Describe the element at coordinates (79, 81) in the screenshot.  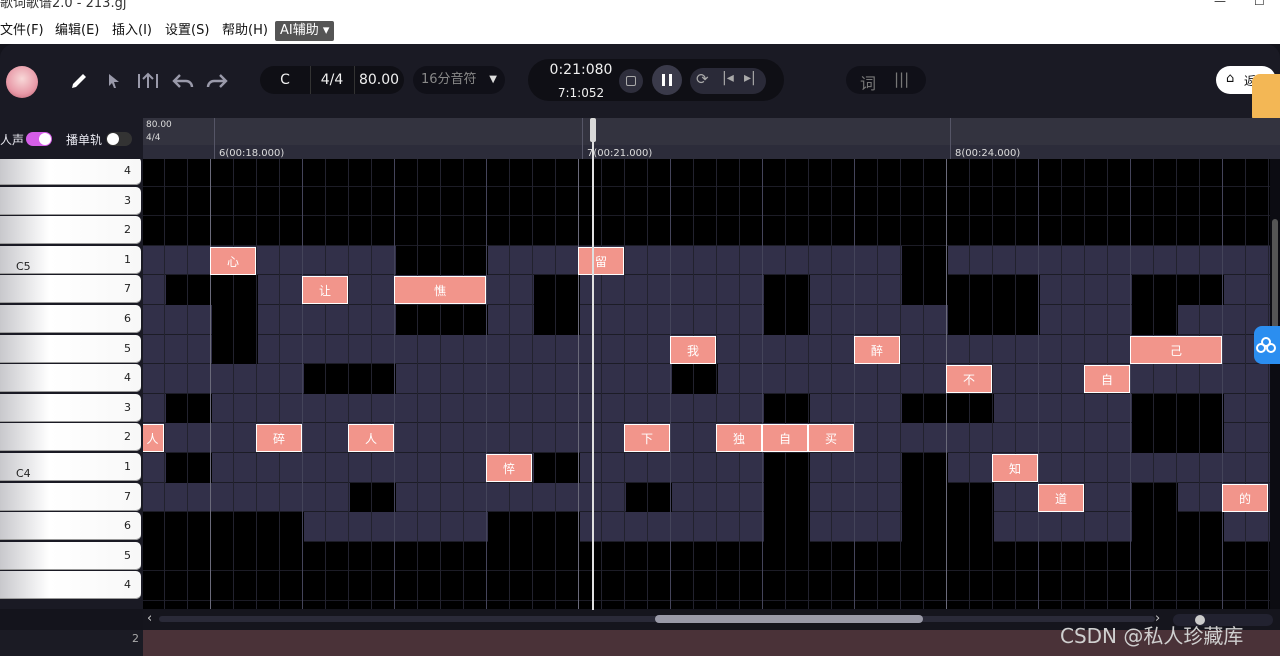
I see `pencil-icon` at that location.